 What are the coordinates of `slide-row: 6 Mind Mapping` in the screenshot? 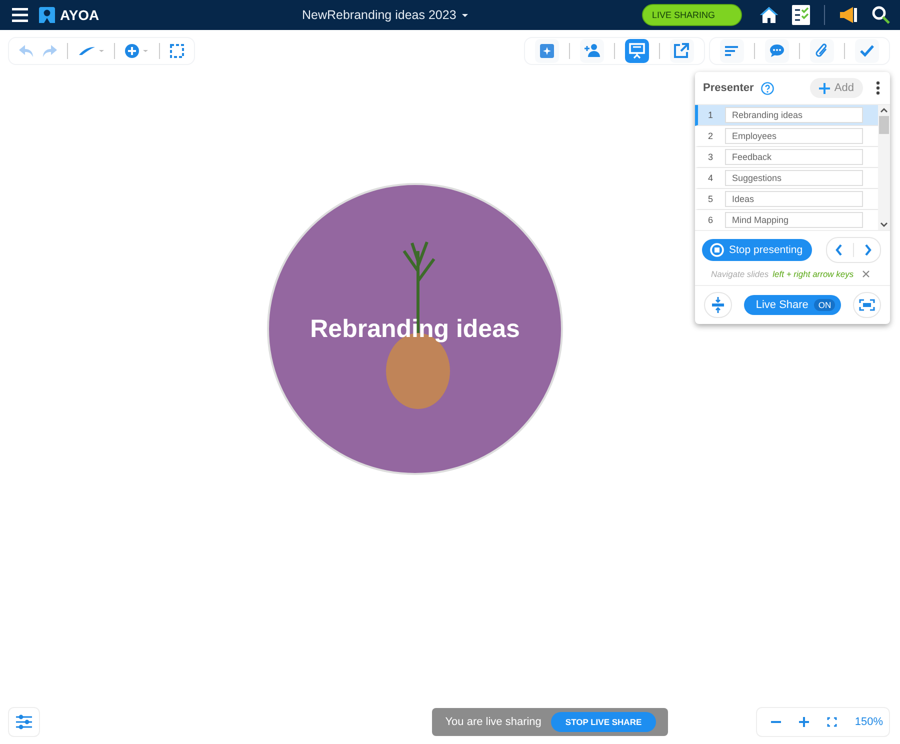 It's located at (786, 220).